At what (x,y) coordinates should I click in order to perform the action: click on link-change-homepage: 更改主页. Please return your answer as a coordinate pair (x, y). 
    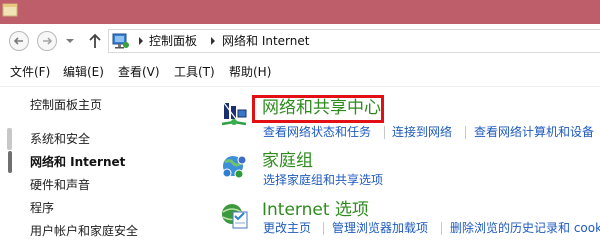
    Looking at the image, I should click on (287, 228).